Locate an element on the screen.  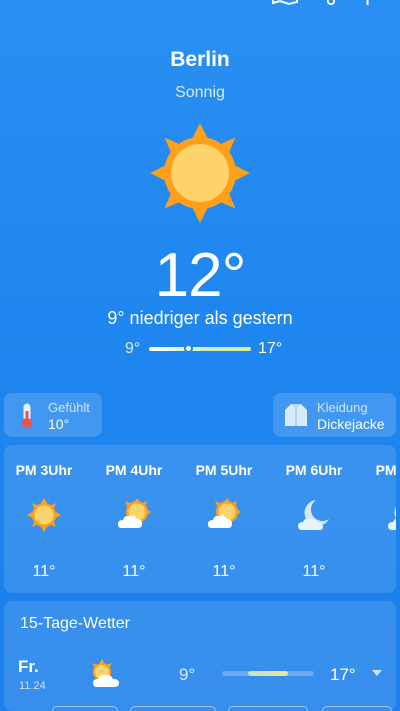
current-temperature: 12° is located at coordinates (200, 275).